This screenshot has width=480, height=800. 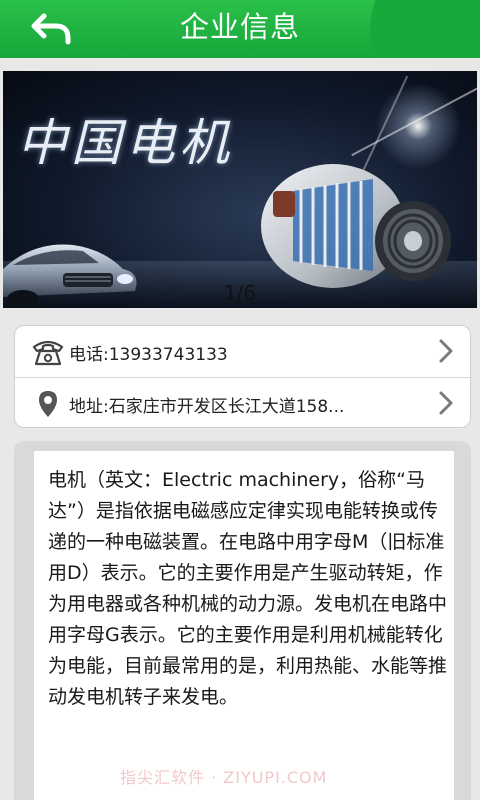 I want to click on banner-caption: 中国电机, so click(x=125, y=143).